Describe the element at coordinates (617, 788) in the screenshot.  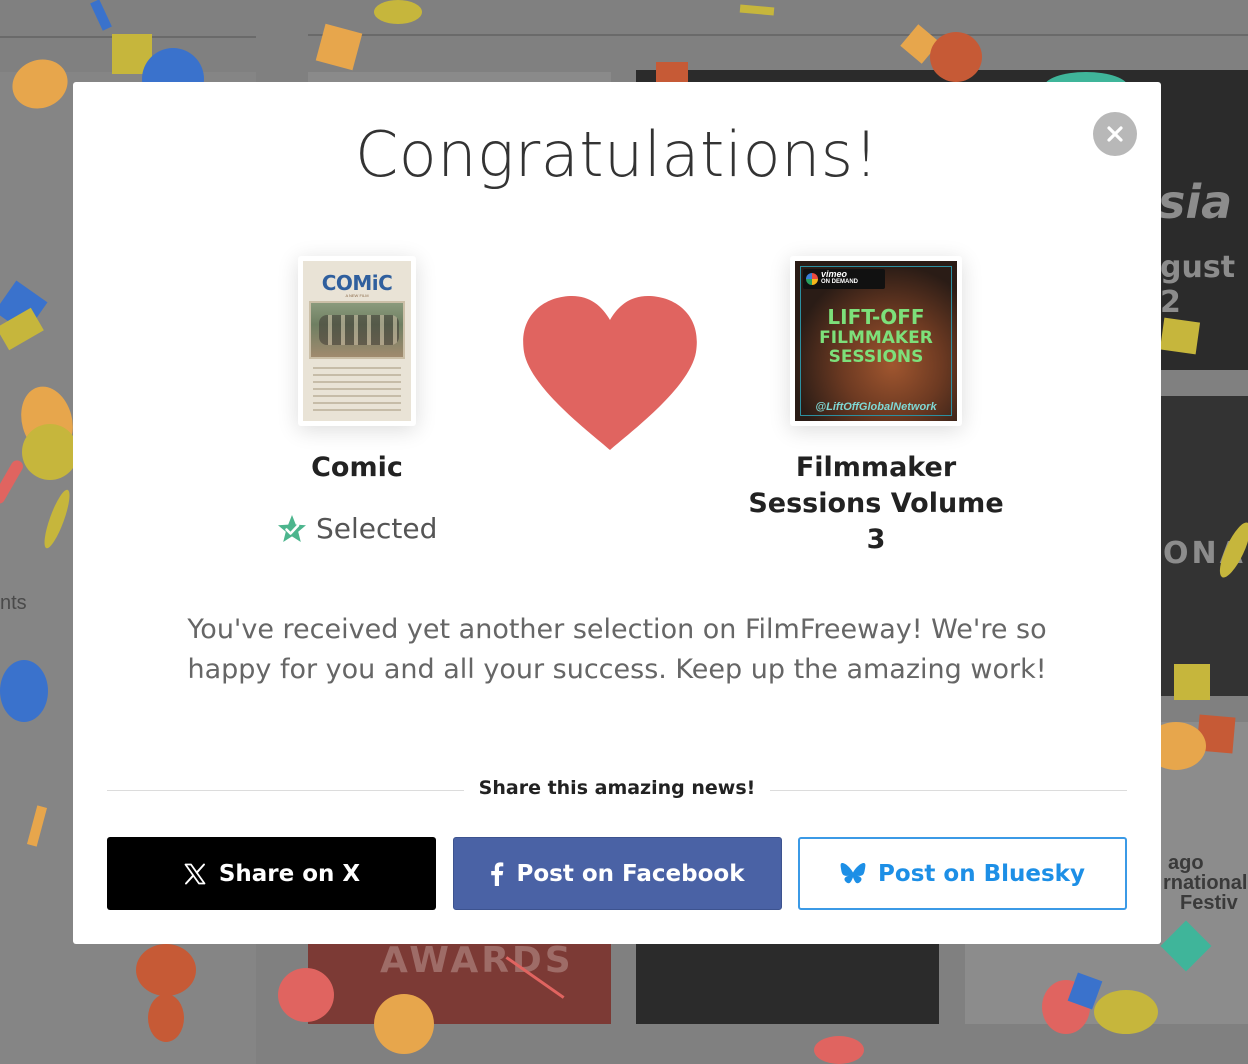
I see `share-heading: Share this amazing news!` at that location.